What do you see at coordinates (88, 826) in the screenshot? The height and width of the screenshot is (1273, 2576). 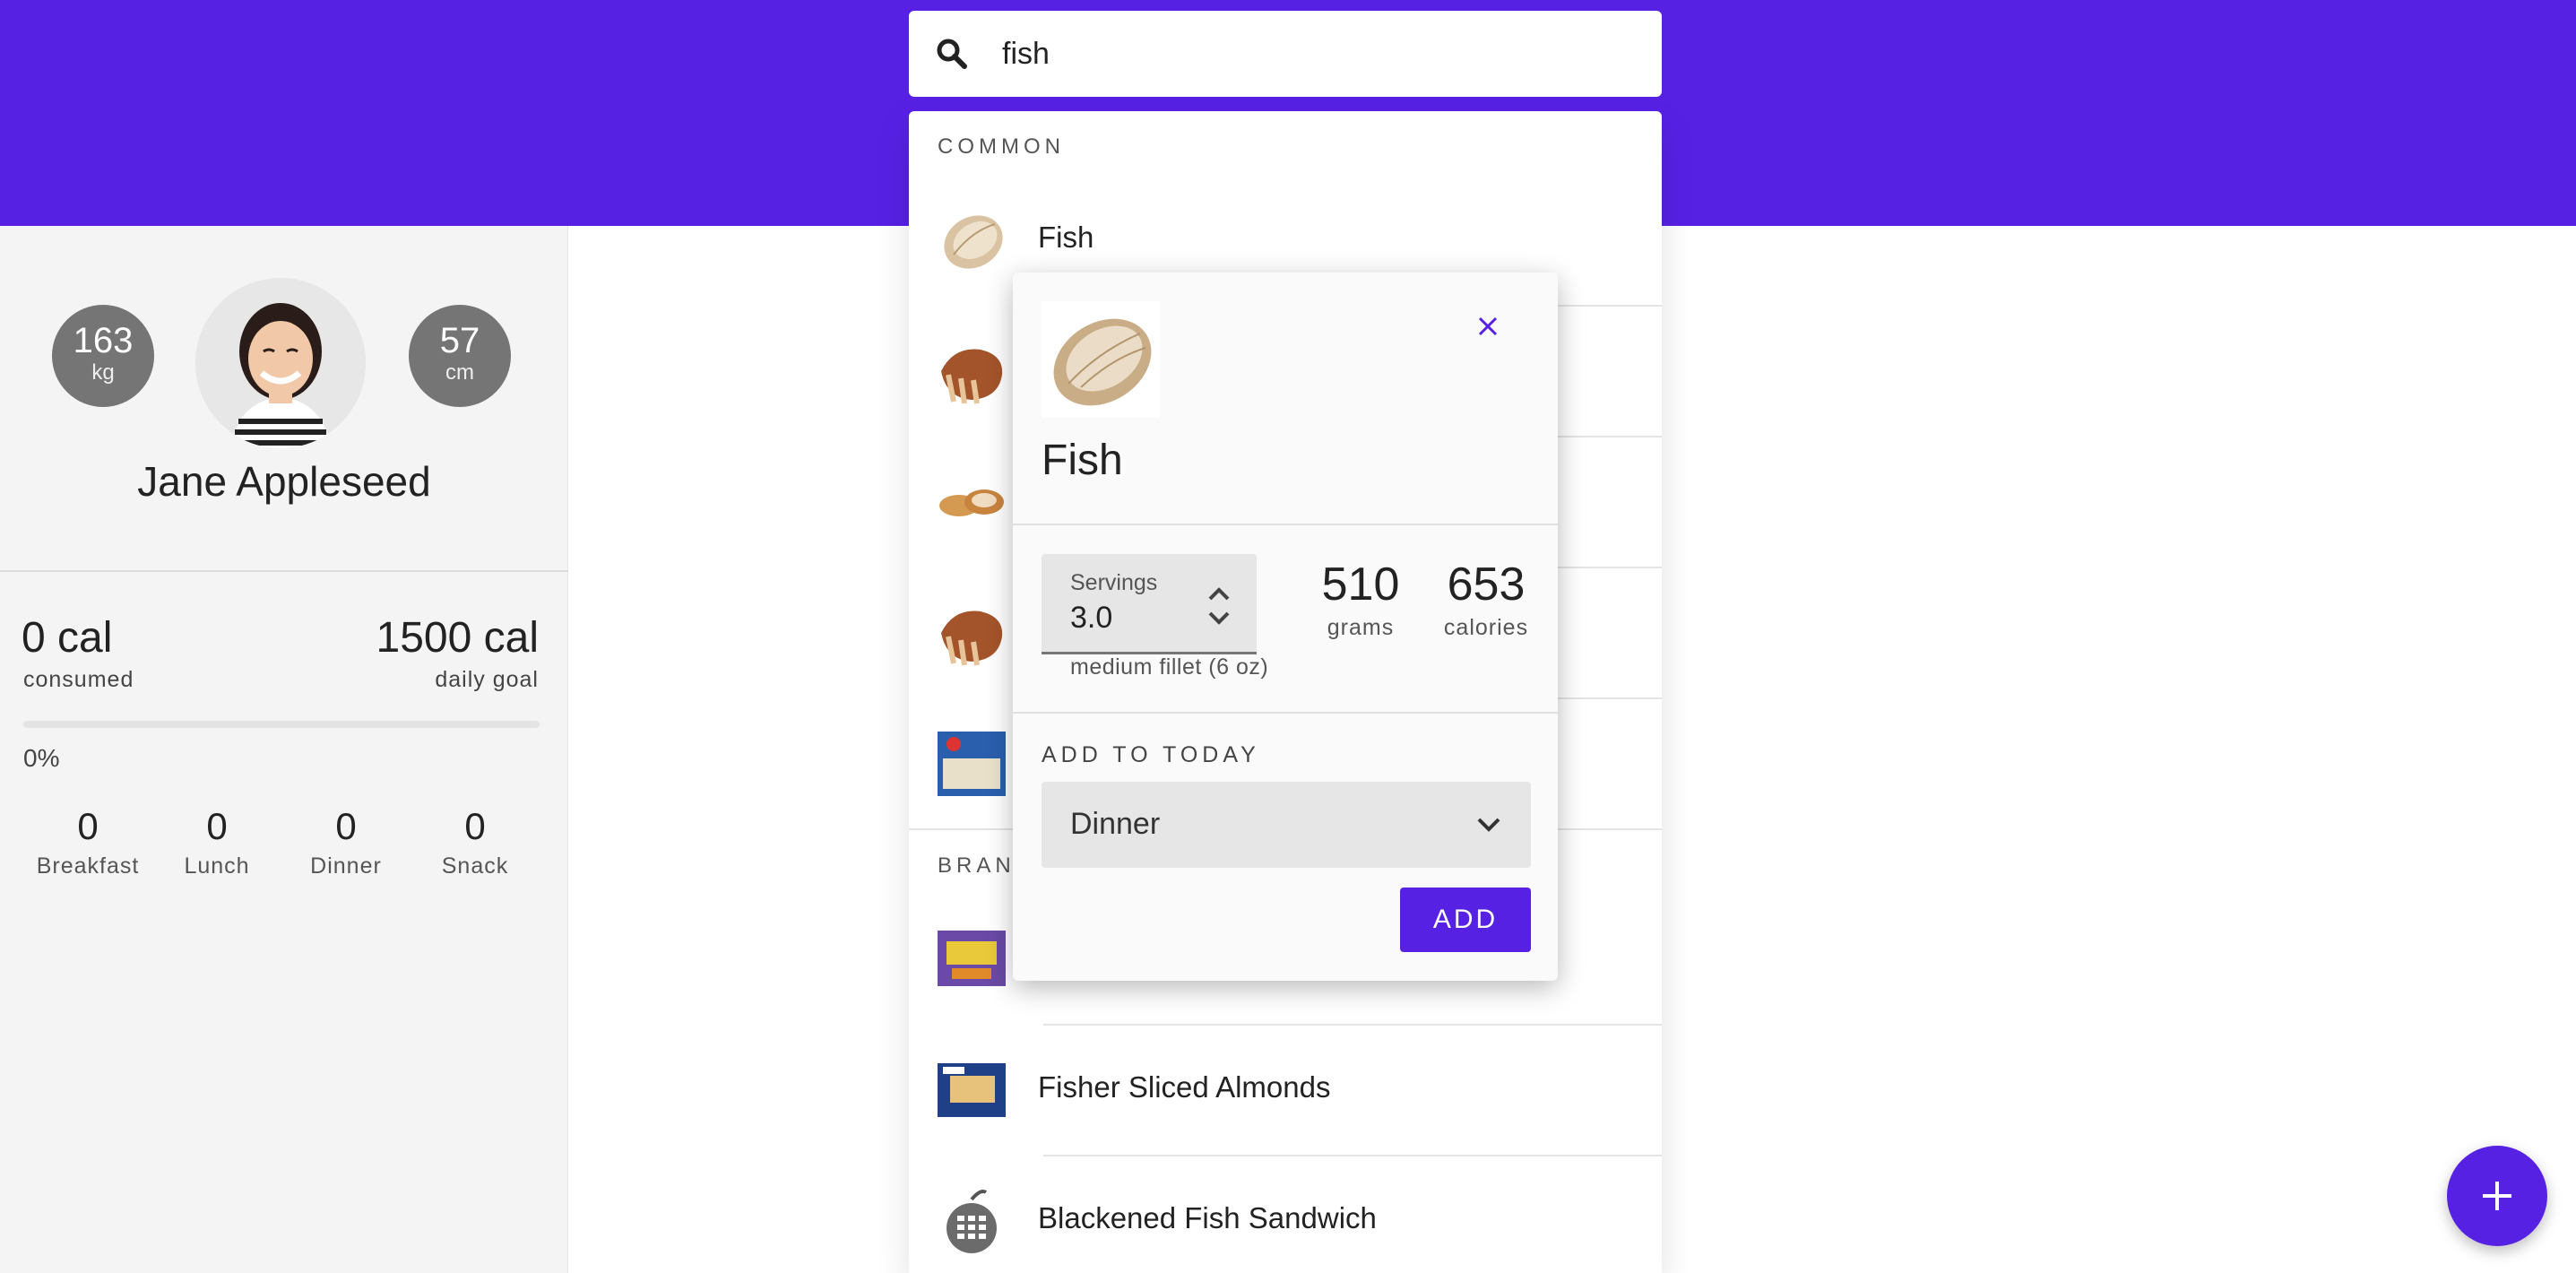 I see `meal-breakfast-value: 0` at bounding box center [88, 826].